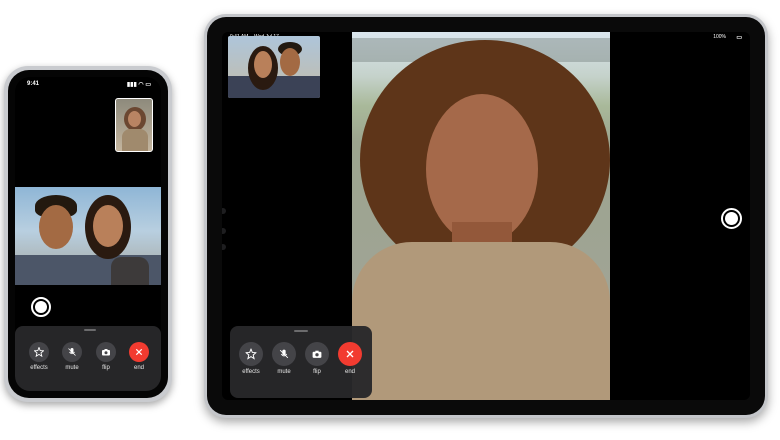  Describe the element at coordinates (108, 226) in the screenshot. I see `woman-face` at that location.